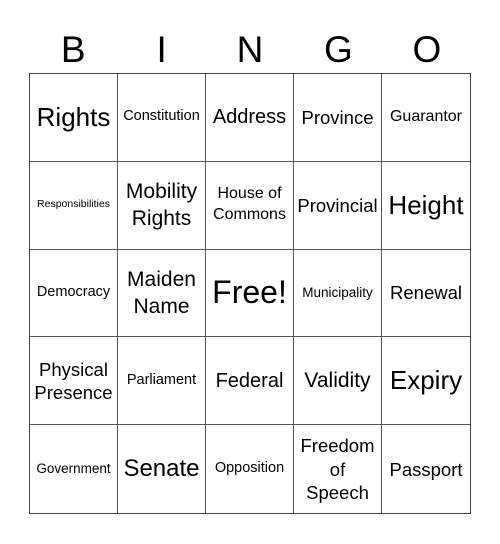  Describe the element at coordinates (74, 381) in the screenshot. I see `bingo-cell: Physical Presence` at that location.